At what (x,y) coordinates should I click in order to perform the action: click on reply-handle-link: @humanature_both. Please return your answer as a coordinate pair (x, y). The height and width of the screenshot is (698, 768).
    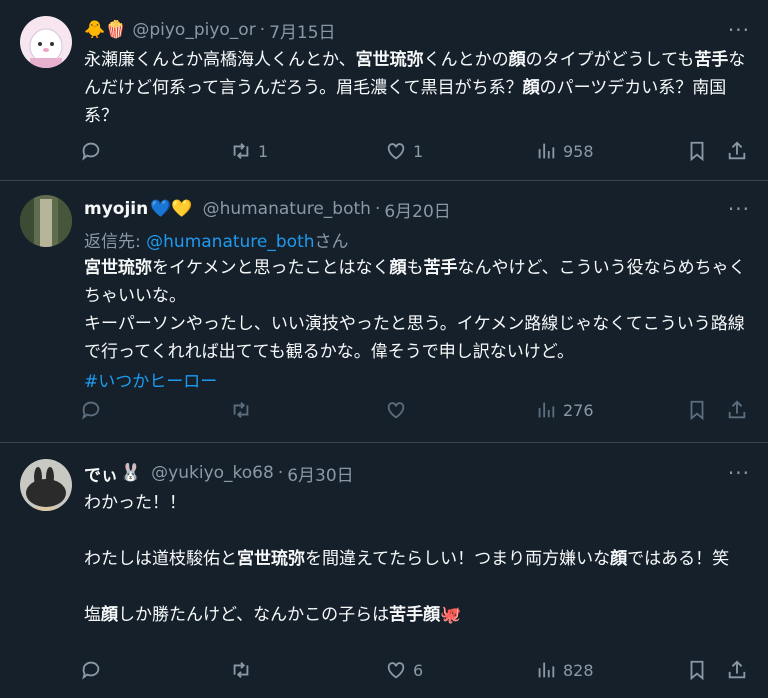
    Looking at the image, I should click on (230, 242).